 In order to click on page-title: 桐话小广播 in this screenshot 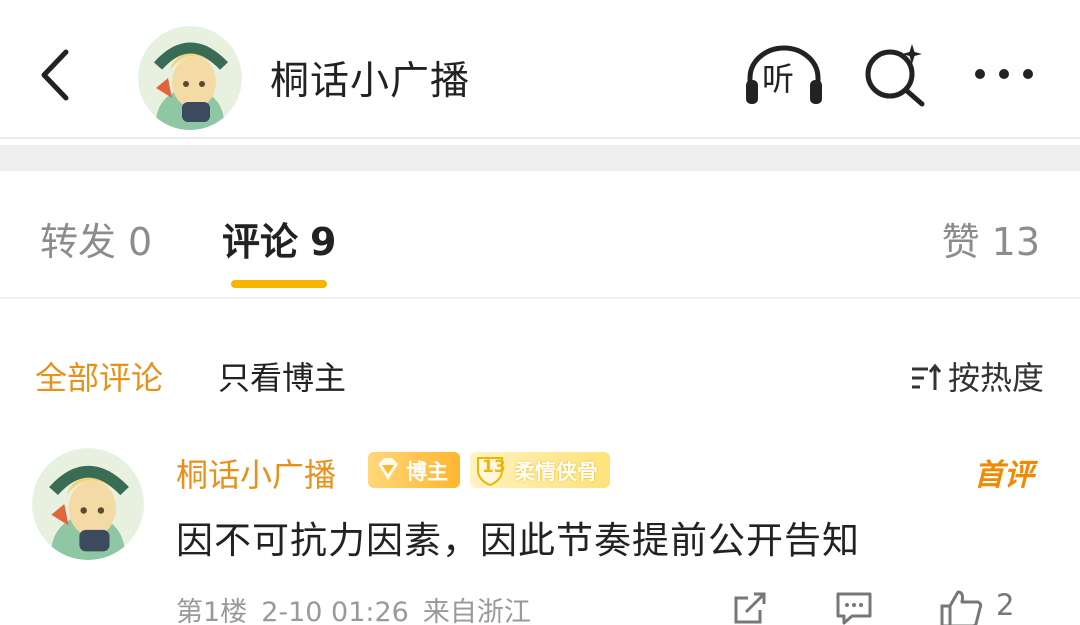, I will do `click(370, 81)`.